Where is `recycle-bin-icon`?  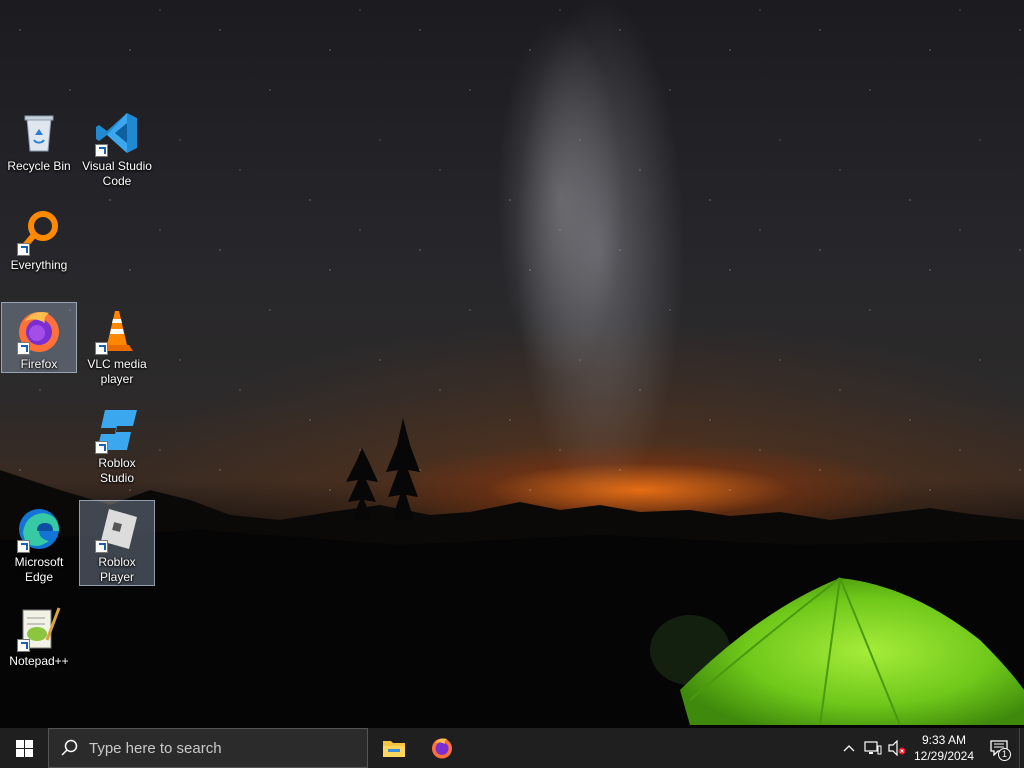
recycle-bin-icon is located at coordinates (39, 133).